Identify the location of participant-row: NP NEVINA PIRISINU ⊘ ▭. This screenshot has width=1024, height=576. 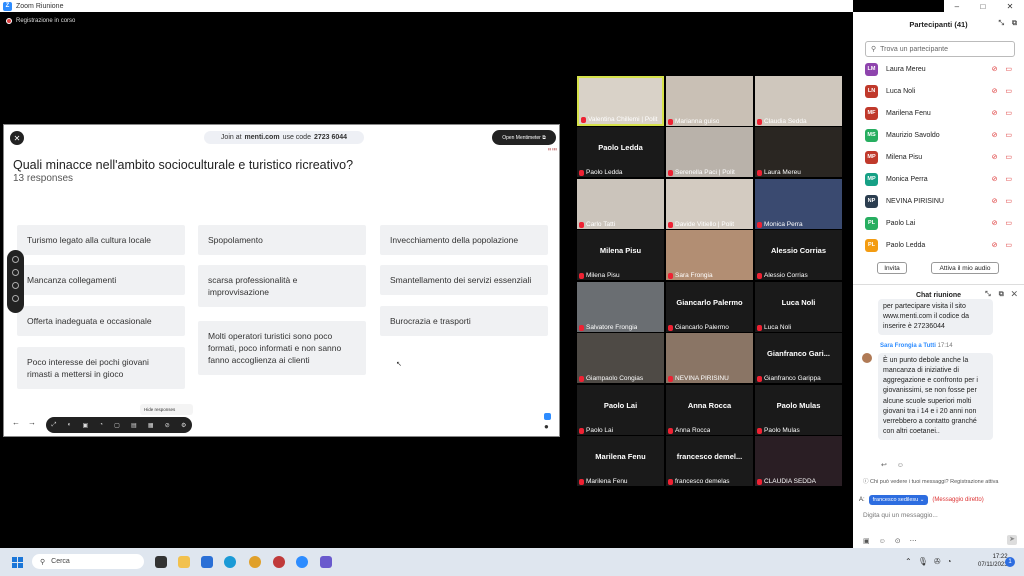
(940, 201).